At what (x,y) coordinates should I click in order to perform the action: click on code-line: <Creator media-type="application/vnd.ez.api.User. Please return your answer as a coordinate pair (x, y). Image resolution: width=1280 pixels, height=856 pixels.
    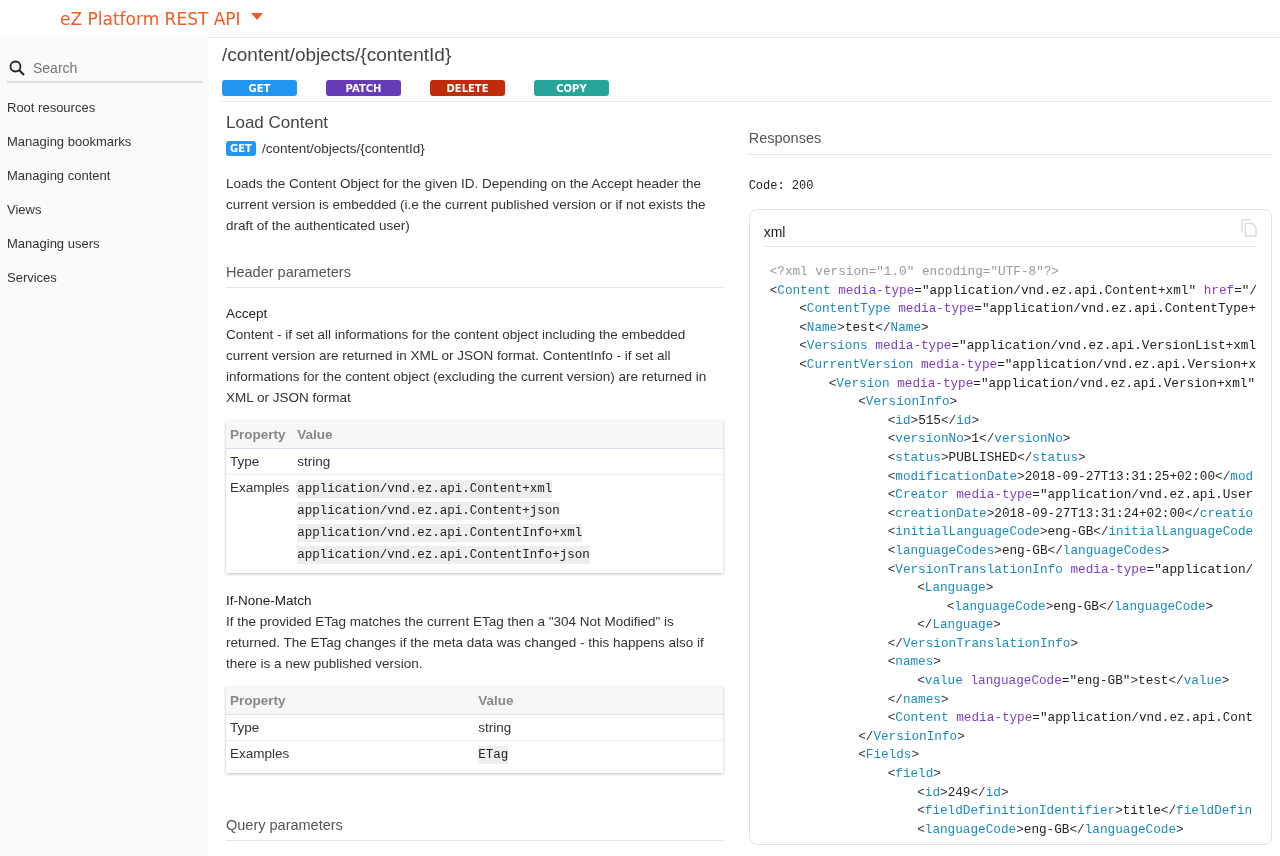
    Looking at the image, I should click on (1070, 495).